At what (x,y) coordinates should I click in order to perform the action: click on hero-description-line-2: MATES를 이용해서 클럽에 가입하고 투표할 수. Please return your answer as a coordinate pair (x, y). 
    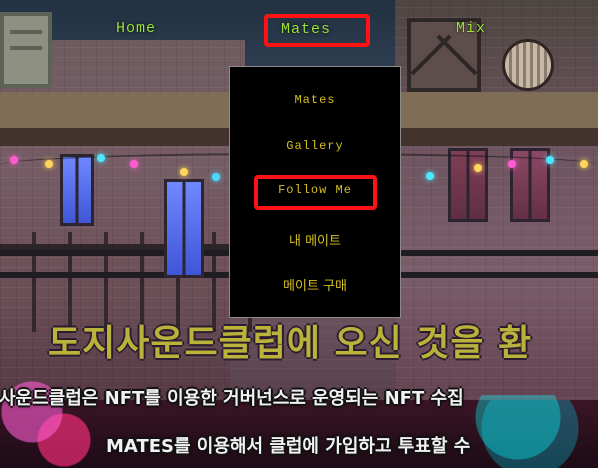
    Looking at the image, I should click on (288, 446).